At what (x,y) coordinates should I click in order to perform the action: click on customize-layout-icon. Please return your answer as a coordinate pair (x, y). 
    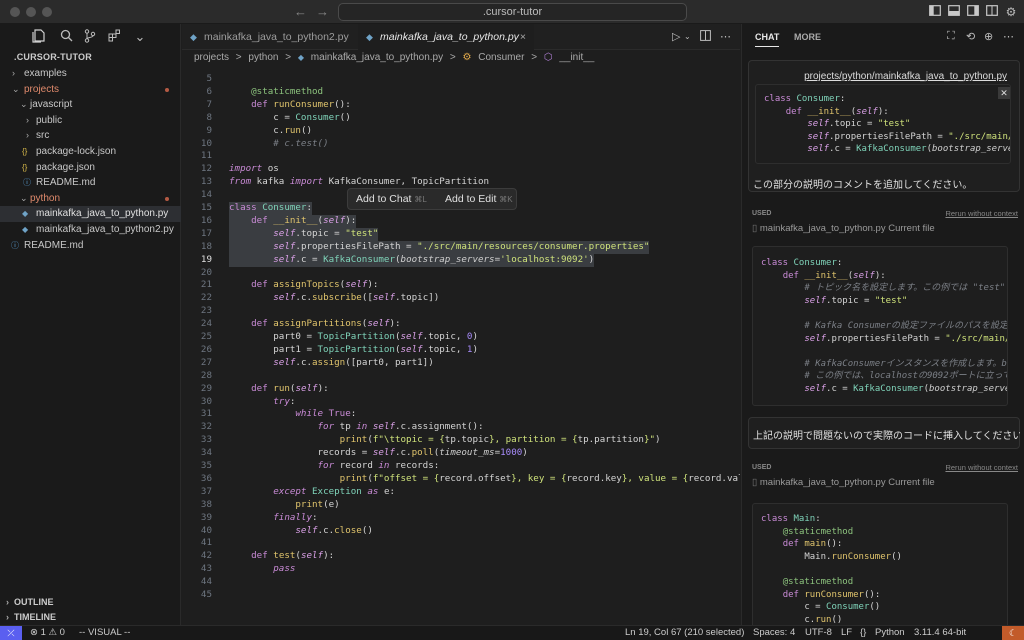
    Looking at the image, I should click on (992, 12).